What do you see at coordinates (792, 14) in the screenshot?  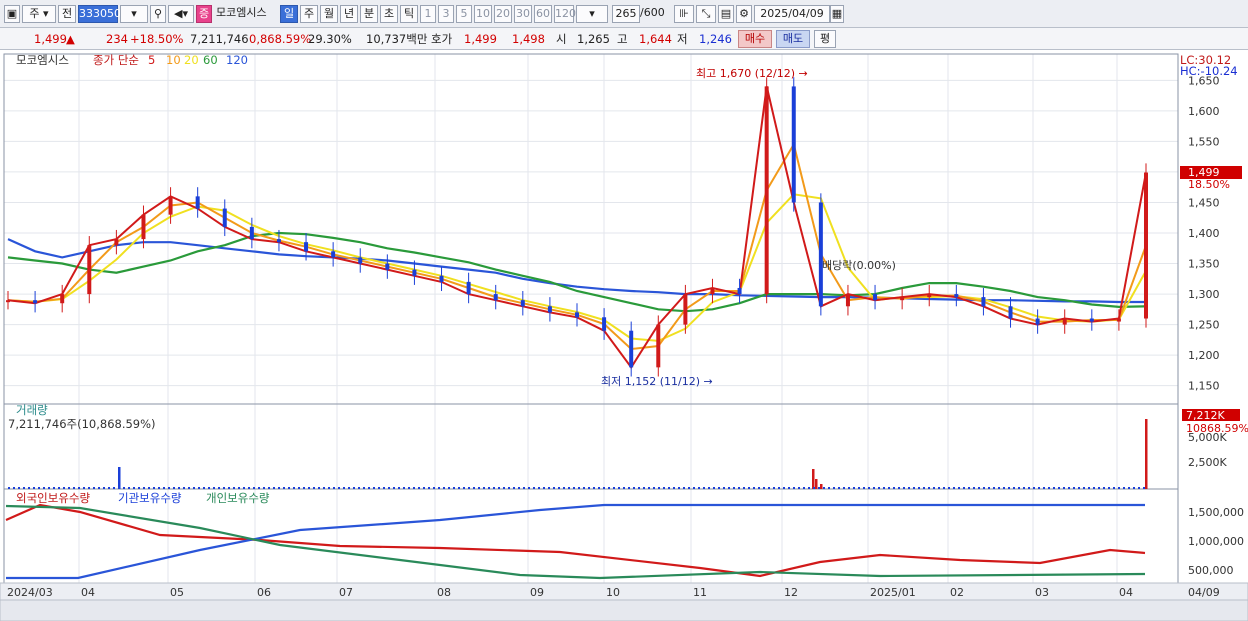 I see `date-input: 2025/04/09` at bounding box center [792, 14].